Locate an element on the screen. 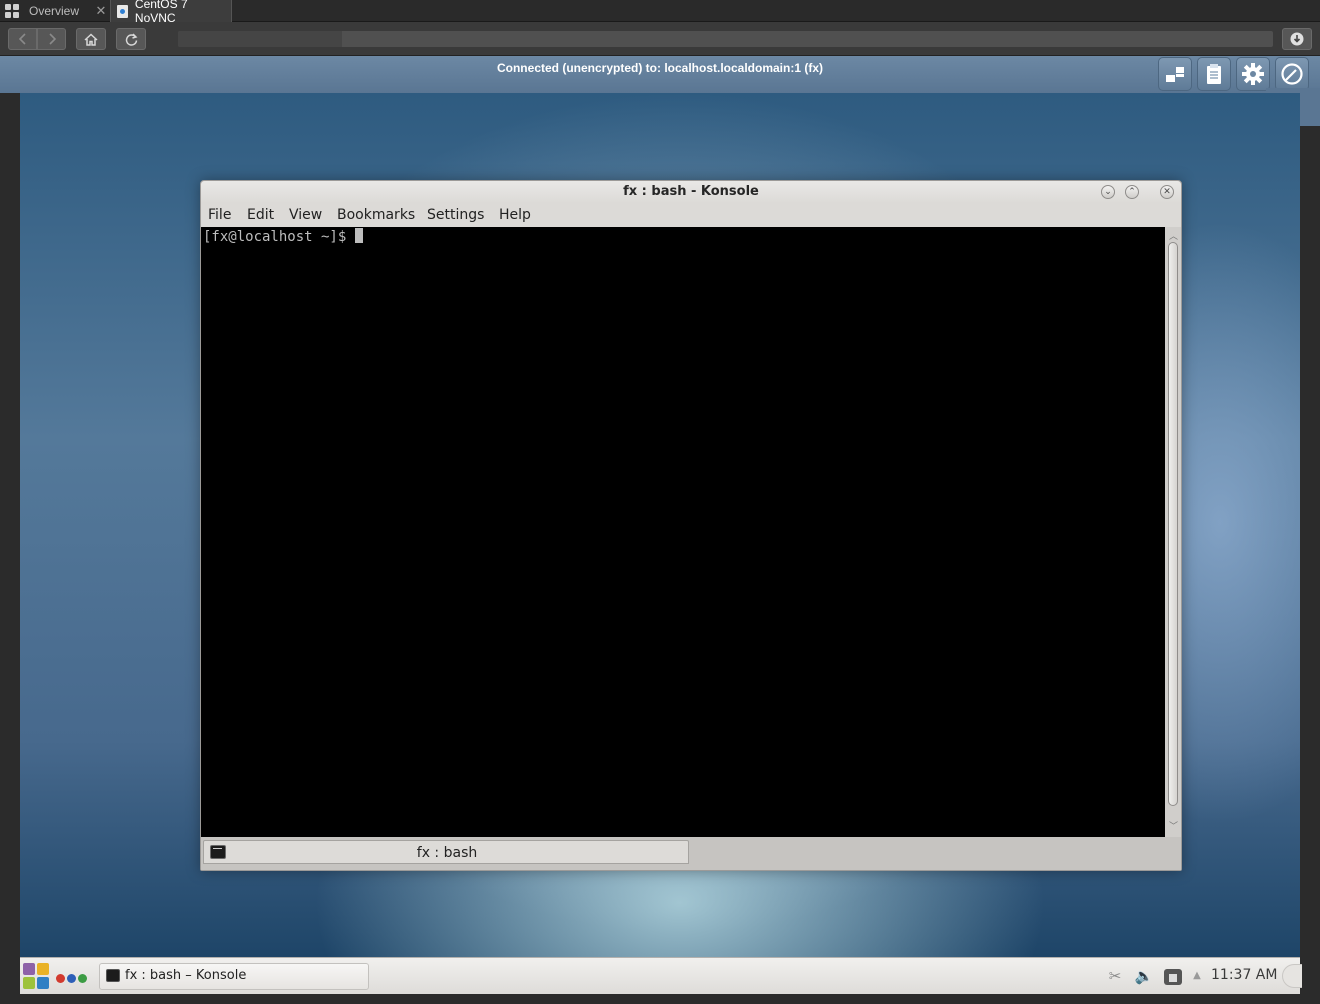 This screenshot has width=1320, height=1004. taskbar-item-konsole: fx : bash – Konsole is located at coordinates (234, 976).